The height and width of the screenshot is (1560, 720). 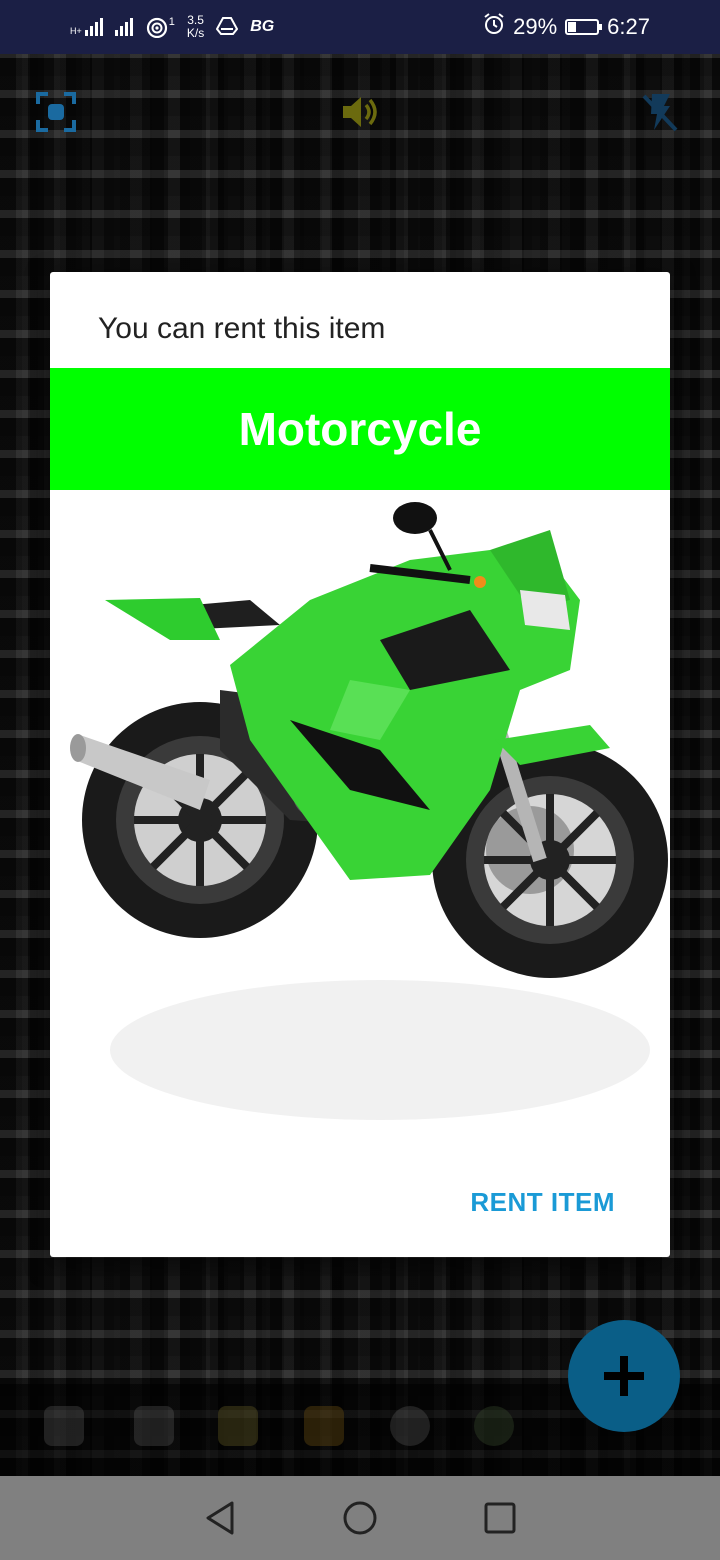 I want to click on navigation-bar, so click(x=360, y=1518).